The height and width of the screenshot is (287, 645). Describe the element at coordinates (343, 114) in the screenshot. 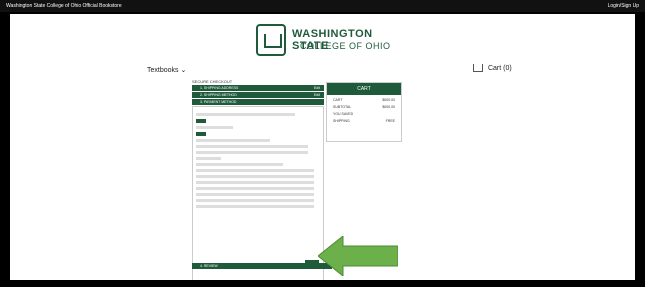

I see `cart-row-label: YOU SAVED` at that location.